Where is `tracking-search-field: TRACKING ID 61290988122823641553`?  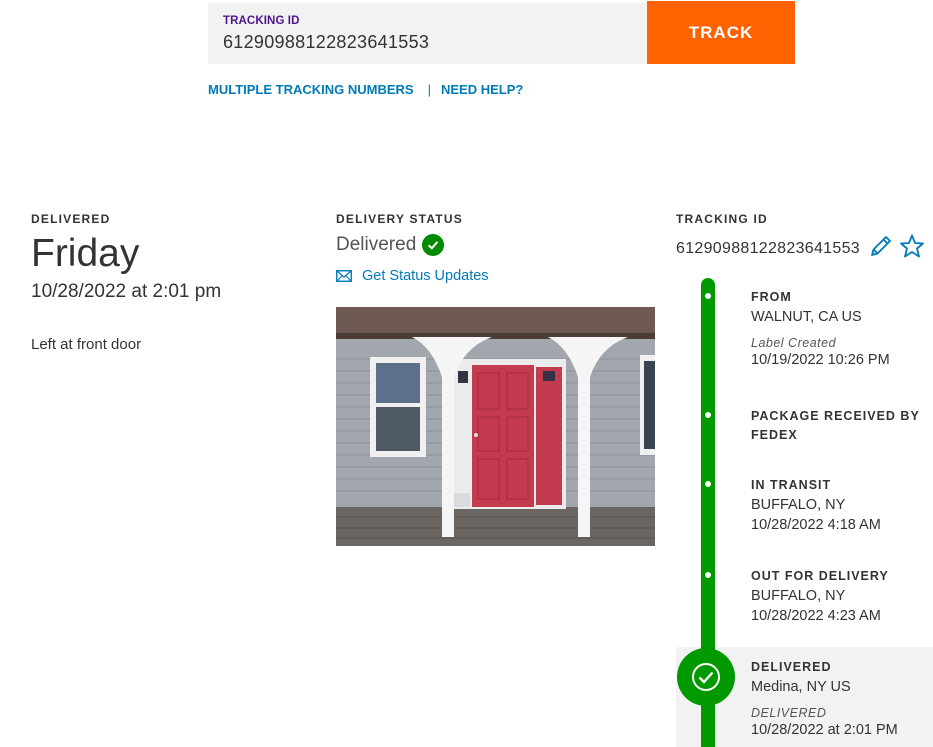 tracking-search-field: TRACKING ID 61290988122823641553 is located at coordinates (427, 33).